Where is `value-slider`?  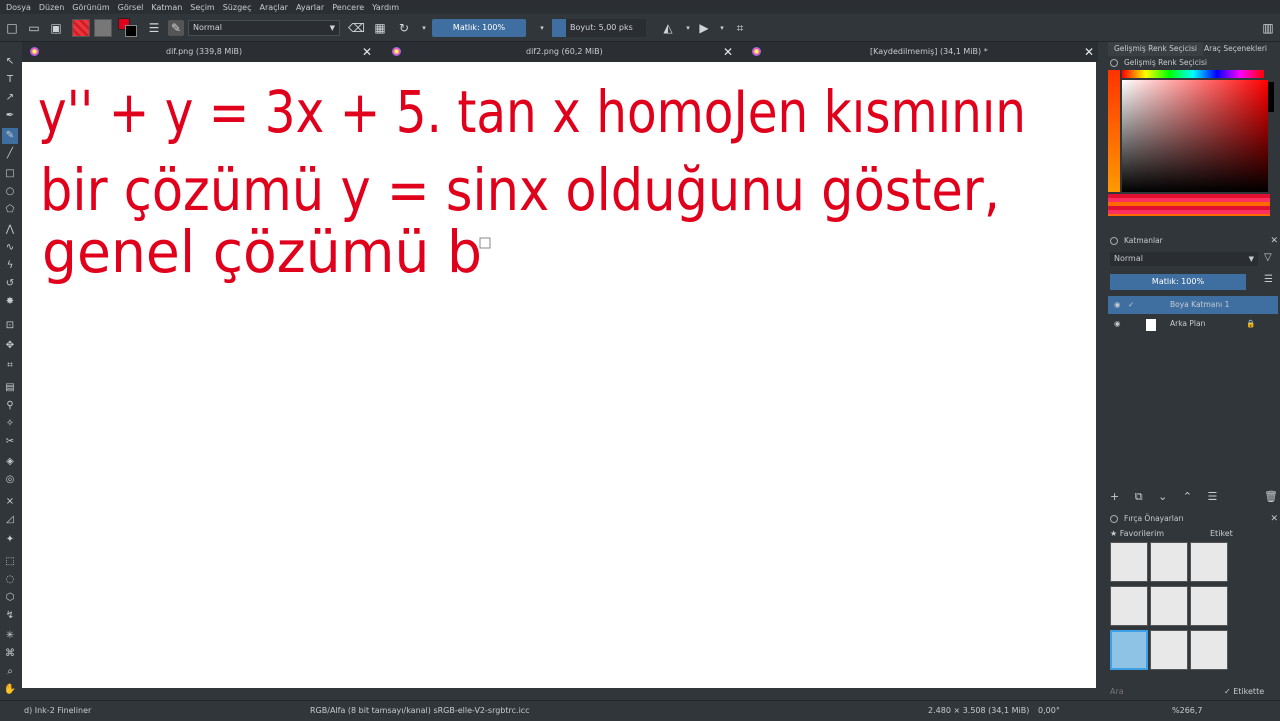
value-slider is located at coordinates (1271, 97).